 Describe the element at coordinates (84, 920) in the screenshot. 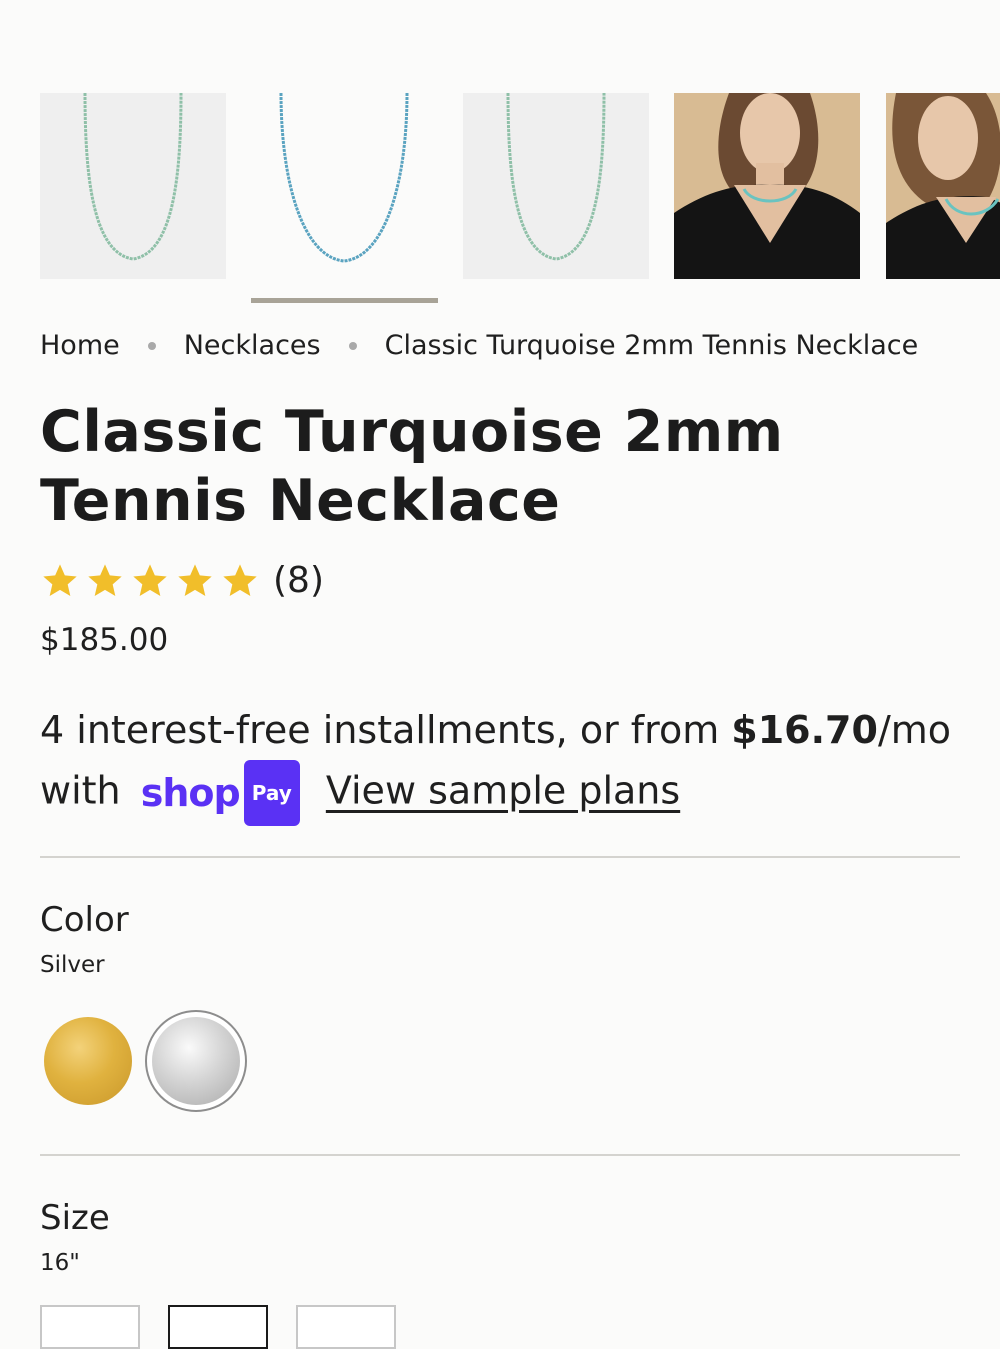

I see `color-option-label: Color` at that location.